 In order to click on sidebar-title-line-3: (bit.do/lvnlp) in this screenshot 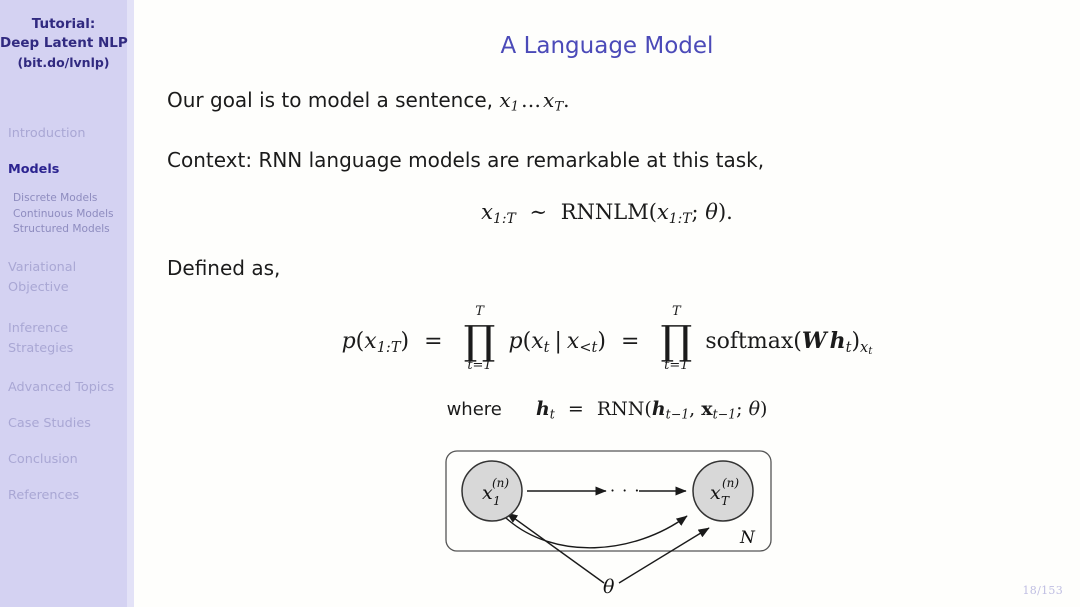, I will do `click(63, 62)`.